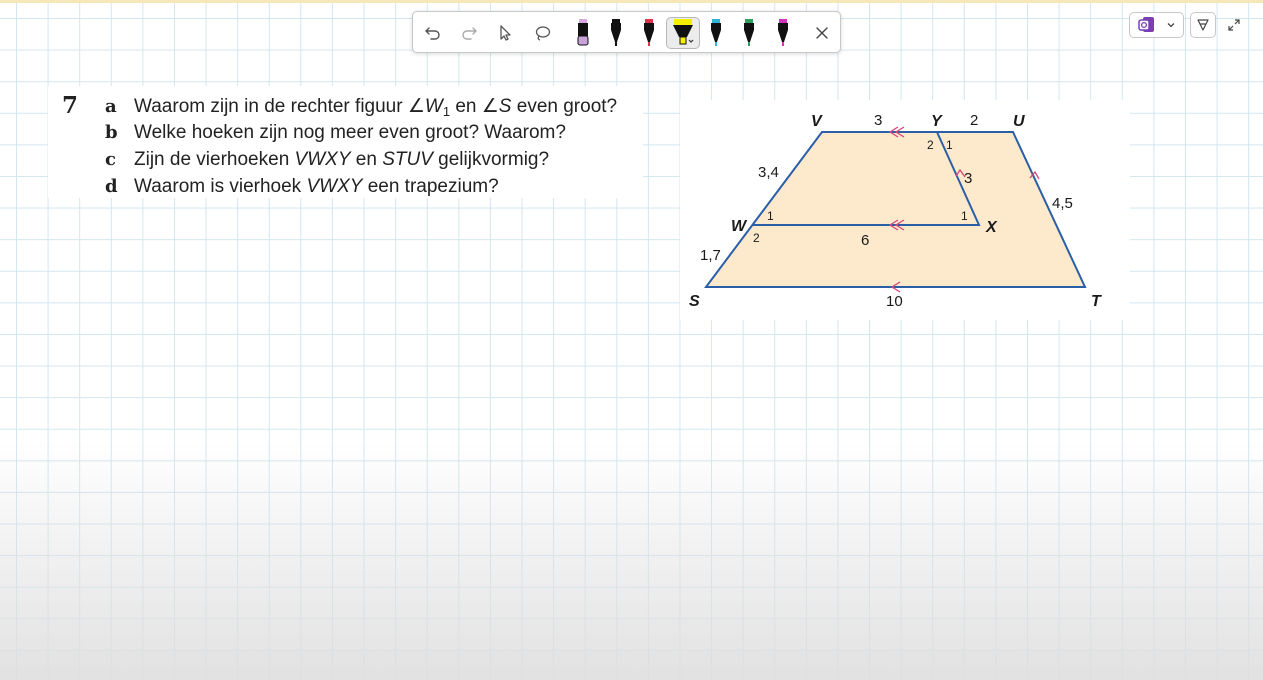 Image resolution: width=1263 pixels, height=680 pixels. I want to click on pen-purple-icon, so click(583, 32).